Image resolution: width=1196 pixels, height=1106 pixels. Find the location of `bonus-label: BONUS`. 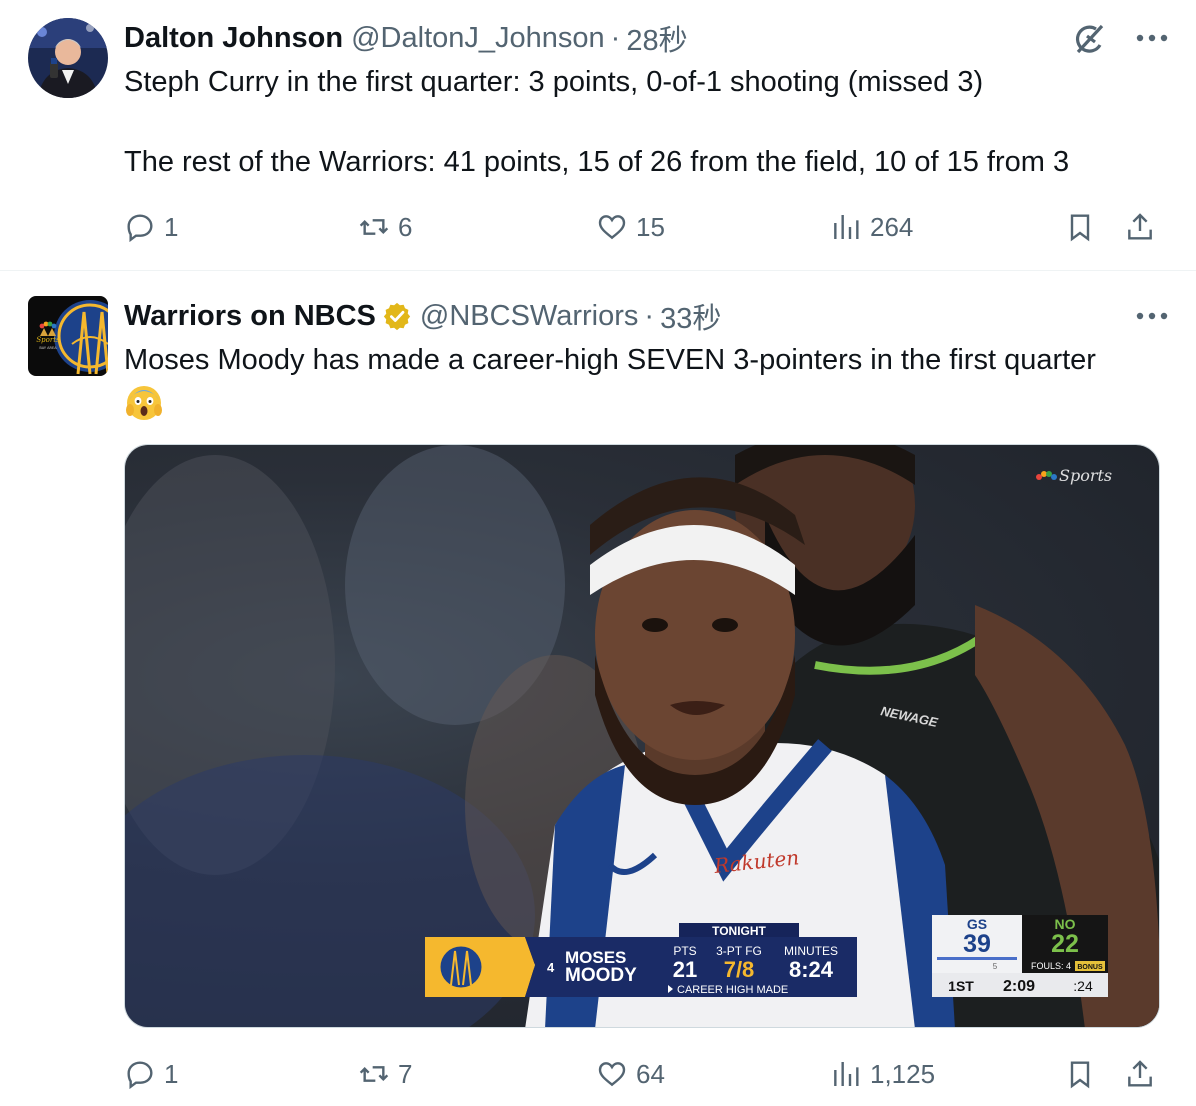

bonus-label: BONUS is located at coordinates (1090, 967).